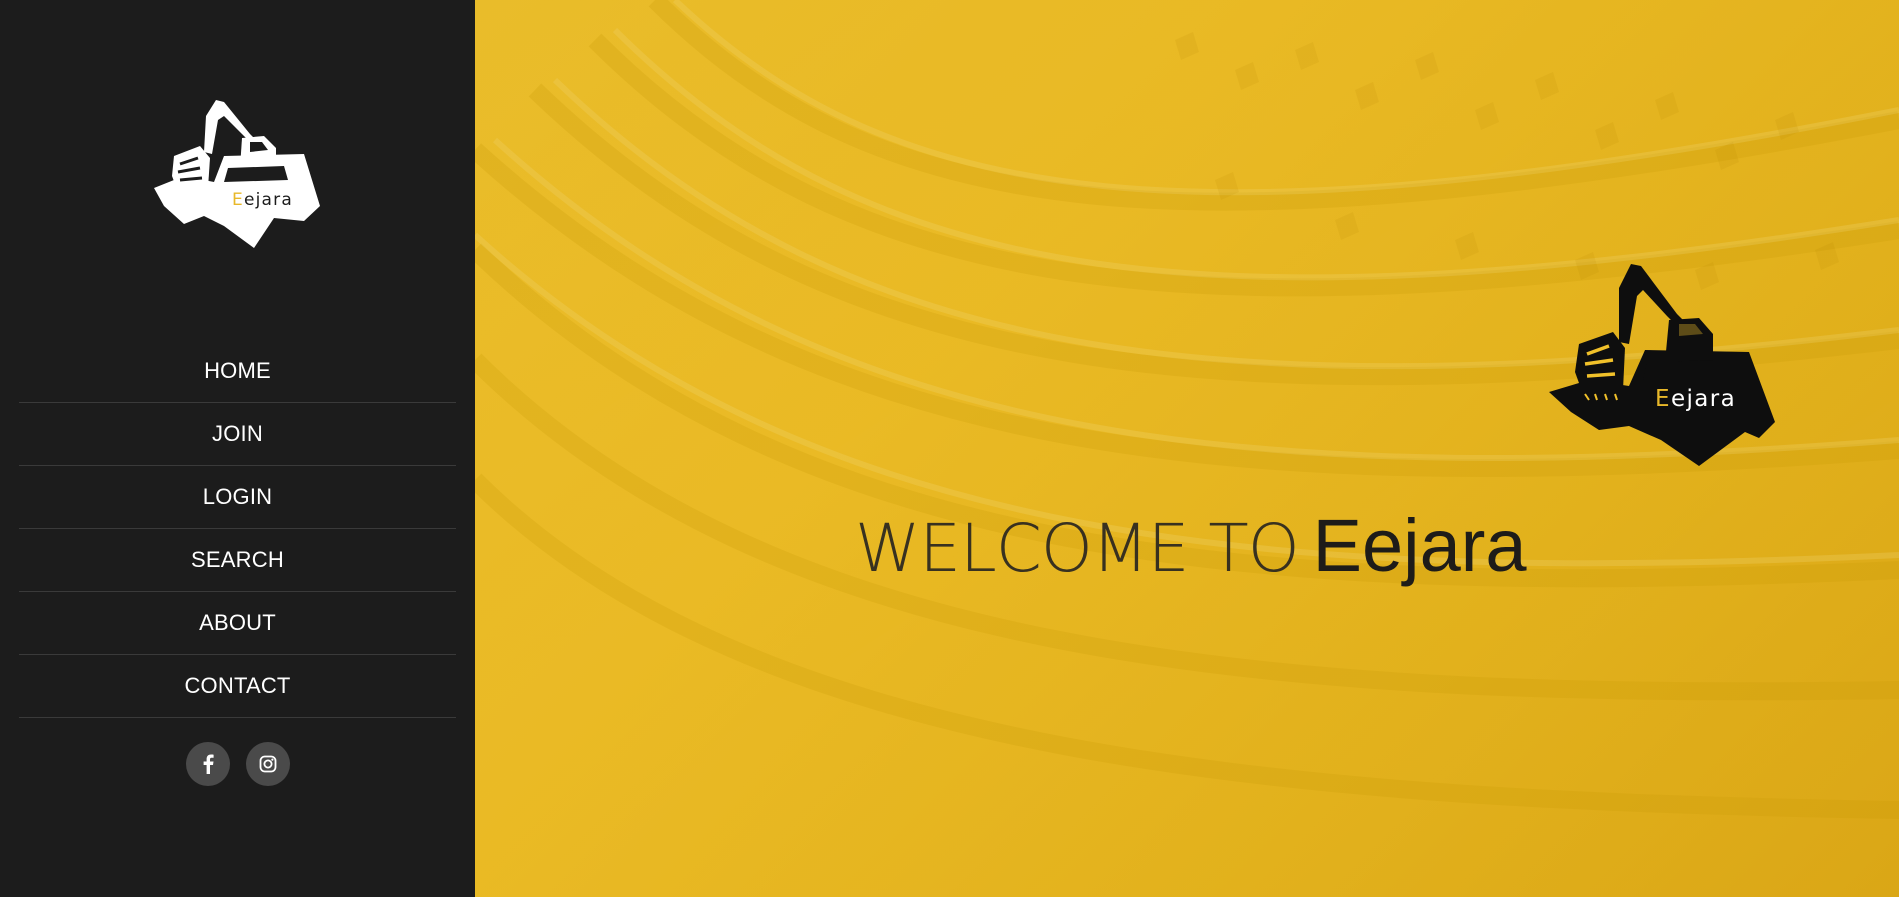  I want to click on hero-logo-initial: E, so click(1663, 399).